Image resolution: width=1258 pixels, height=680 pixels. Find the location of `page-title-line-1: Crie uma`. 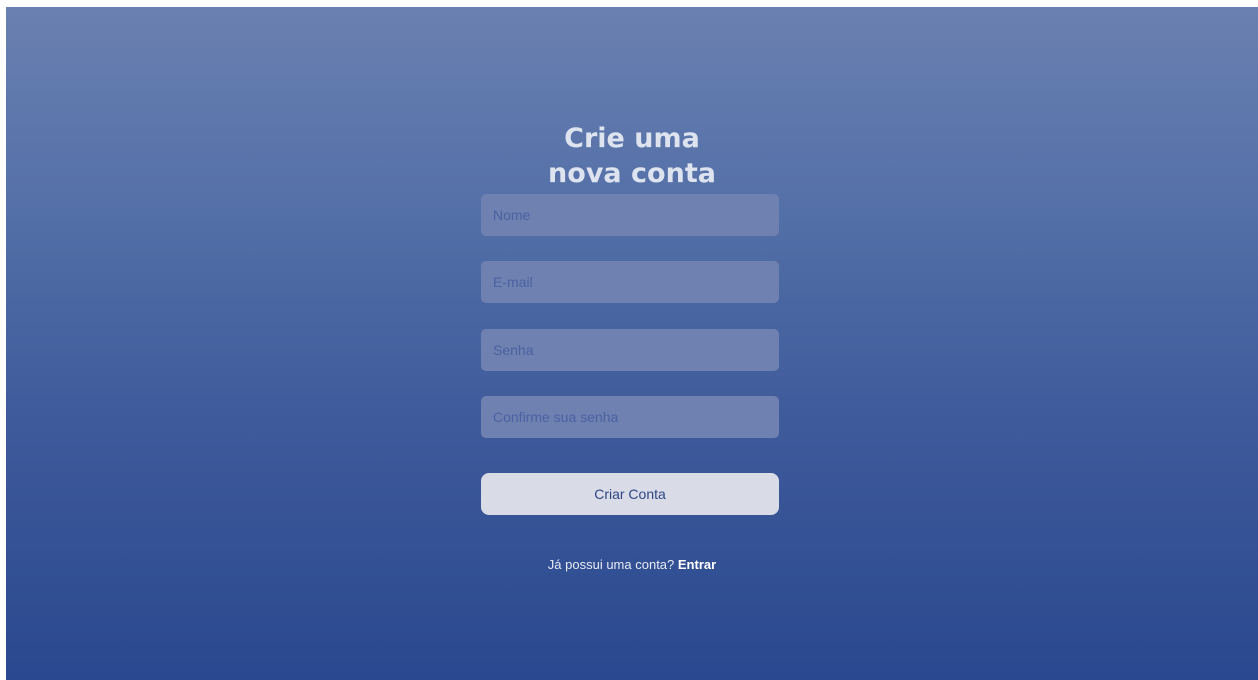

page-title-line-1: Crie uma is located at coordinates (632, 138).